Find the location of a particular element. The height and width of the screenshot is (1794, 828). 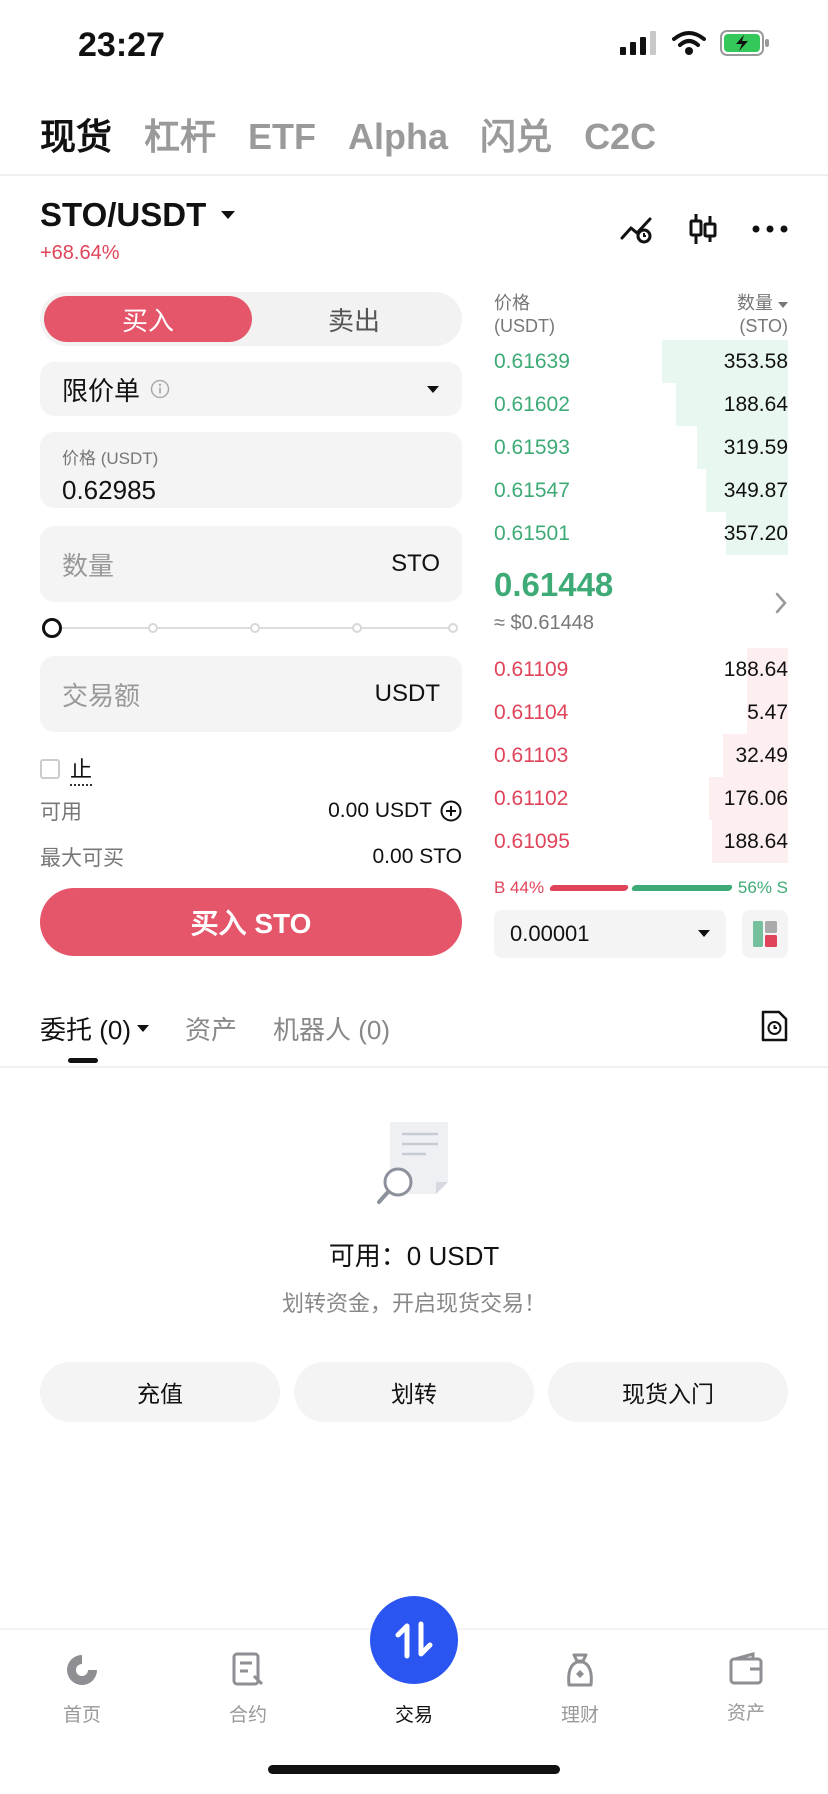

buy-tab: 买入 is located at coordinates (148, 319).